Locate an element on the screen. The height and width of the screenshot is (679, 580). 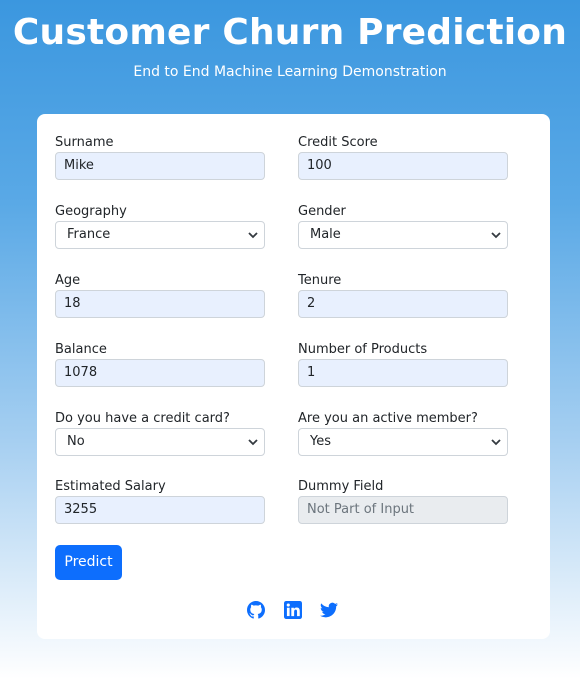
geography-field: Geography France is located at coordinates (160, 226).